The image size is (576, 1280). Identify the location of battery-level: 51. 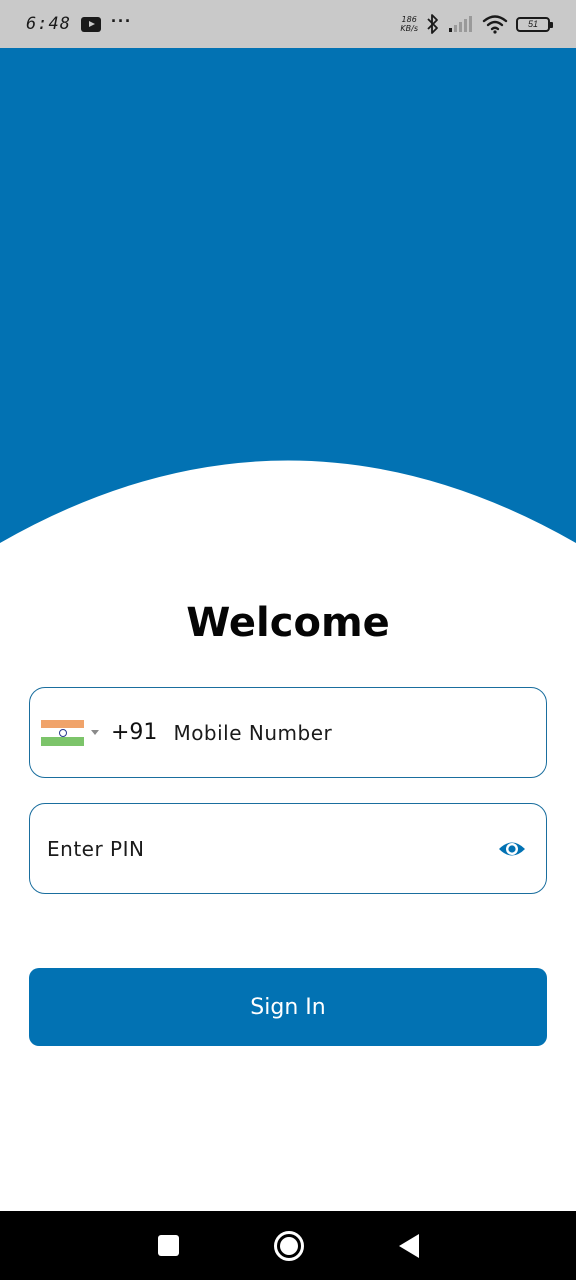
(532, 24).